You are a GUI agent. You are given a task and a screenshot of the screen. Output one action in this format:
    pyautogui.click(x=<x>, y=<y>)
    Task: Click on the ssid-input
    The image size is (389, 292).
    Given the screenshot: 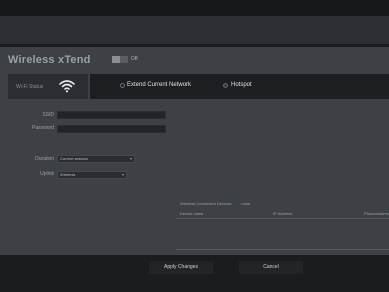 What is the action you would take?
    pyautogui.click(x=111, y=115)
    